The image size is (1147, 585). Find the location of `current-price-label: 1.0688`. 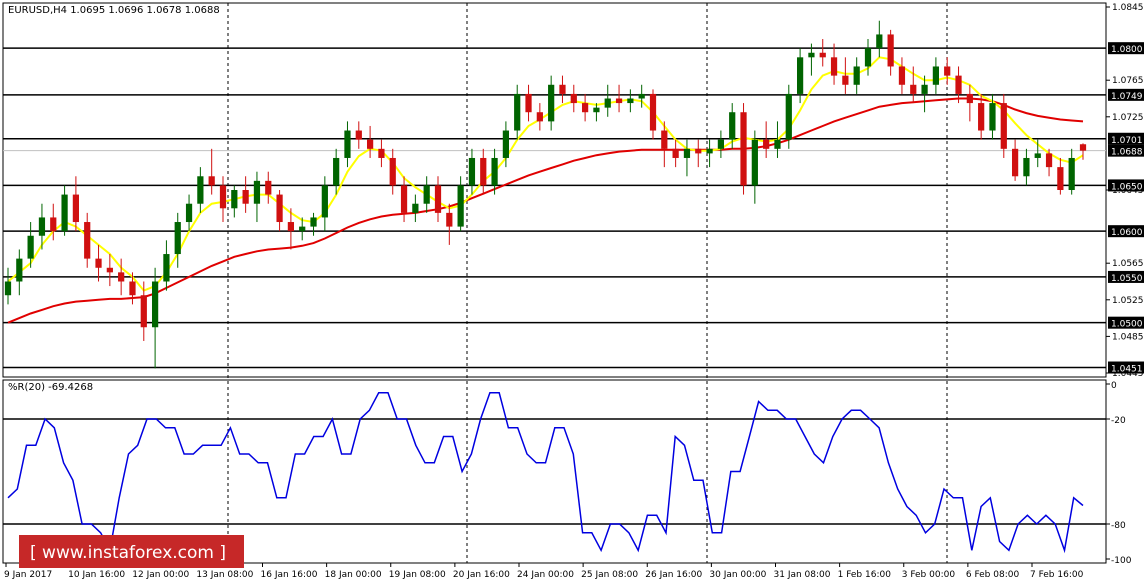

current-price-label: 1.0688 is located at coordinates (1127, 153).